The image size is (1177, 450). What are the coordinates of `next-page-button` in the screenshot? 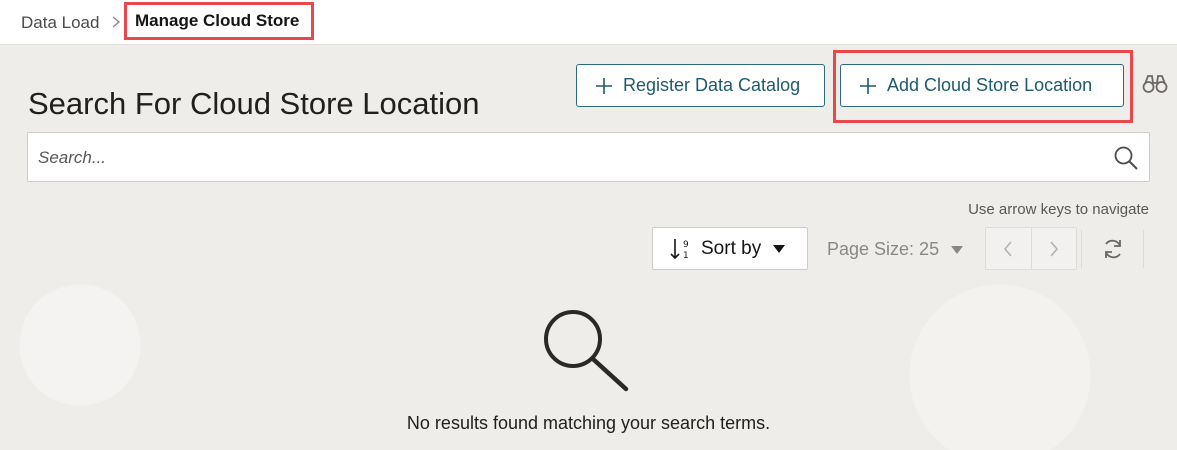 It's located at (1053, 248).